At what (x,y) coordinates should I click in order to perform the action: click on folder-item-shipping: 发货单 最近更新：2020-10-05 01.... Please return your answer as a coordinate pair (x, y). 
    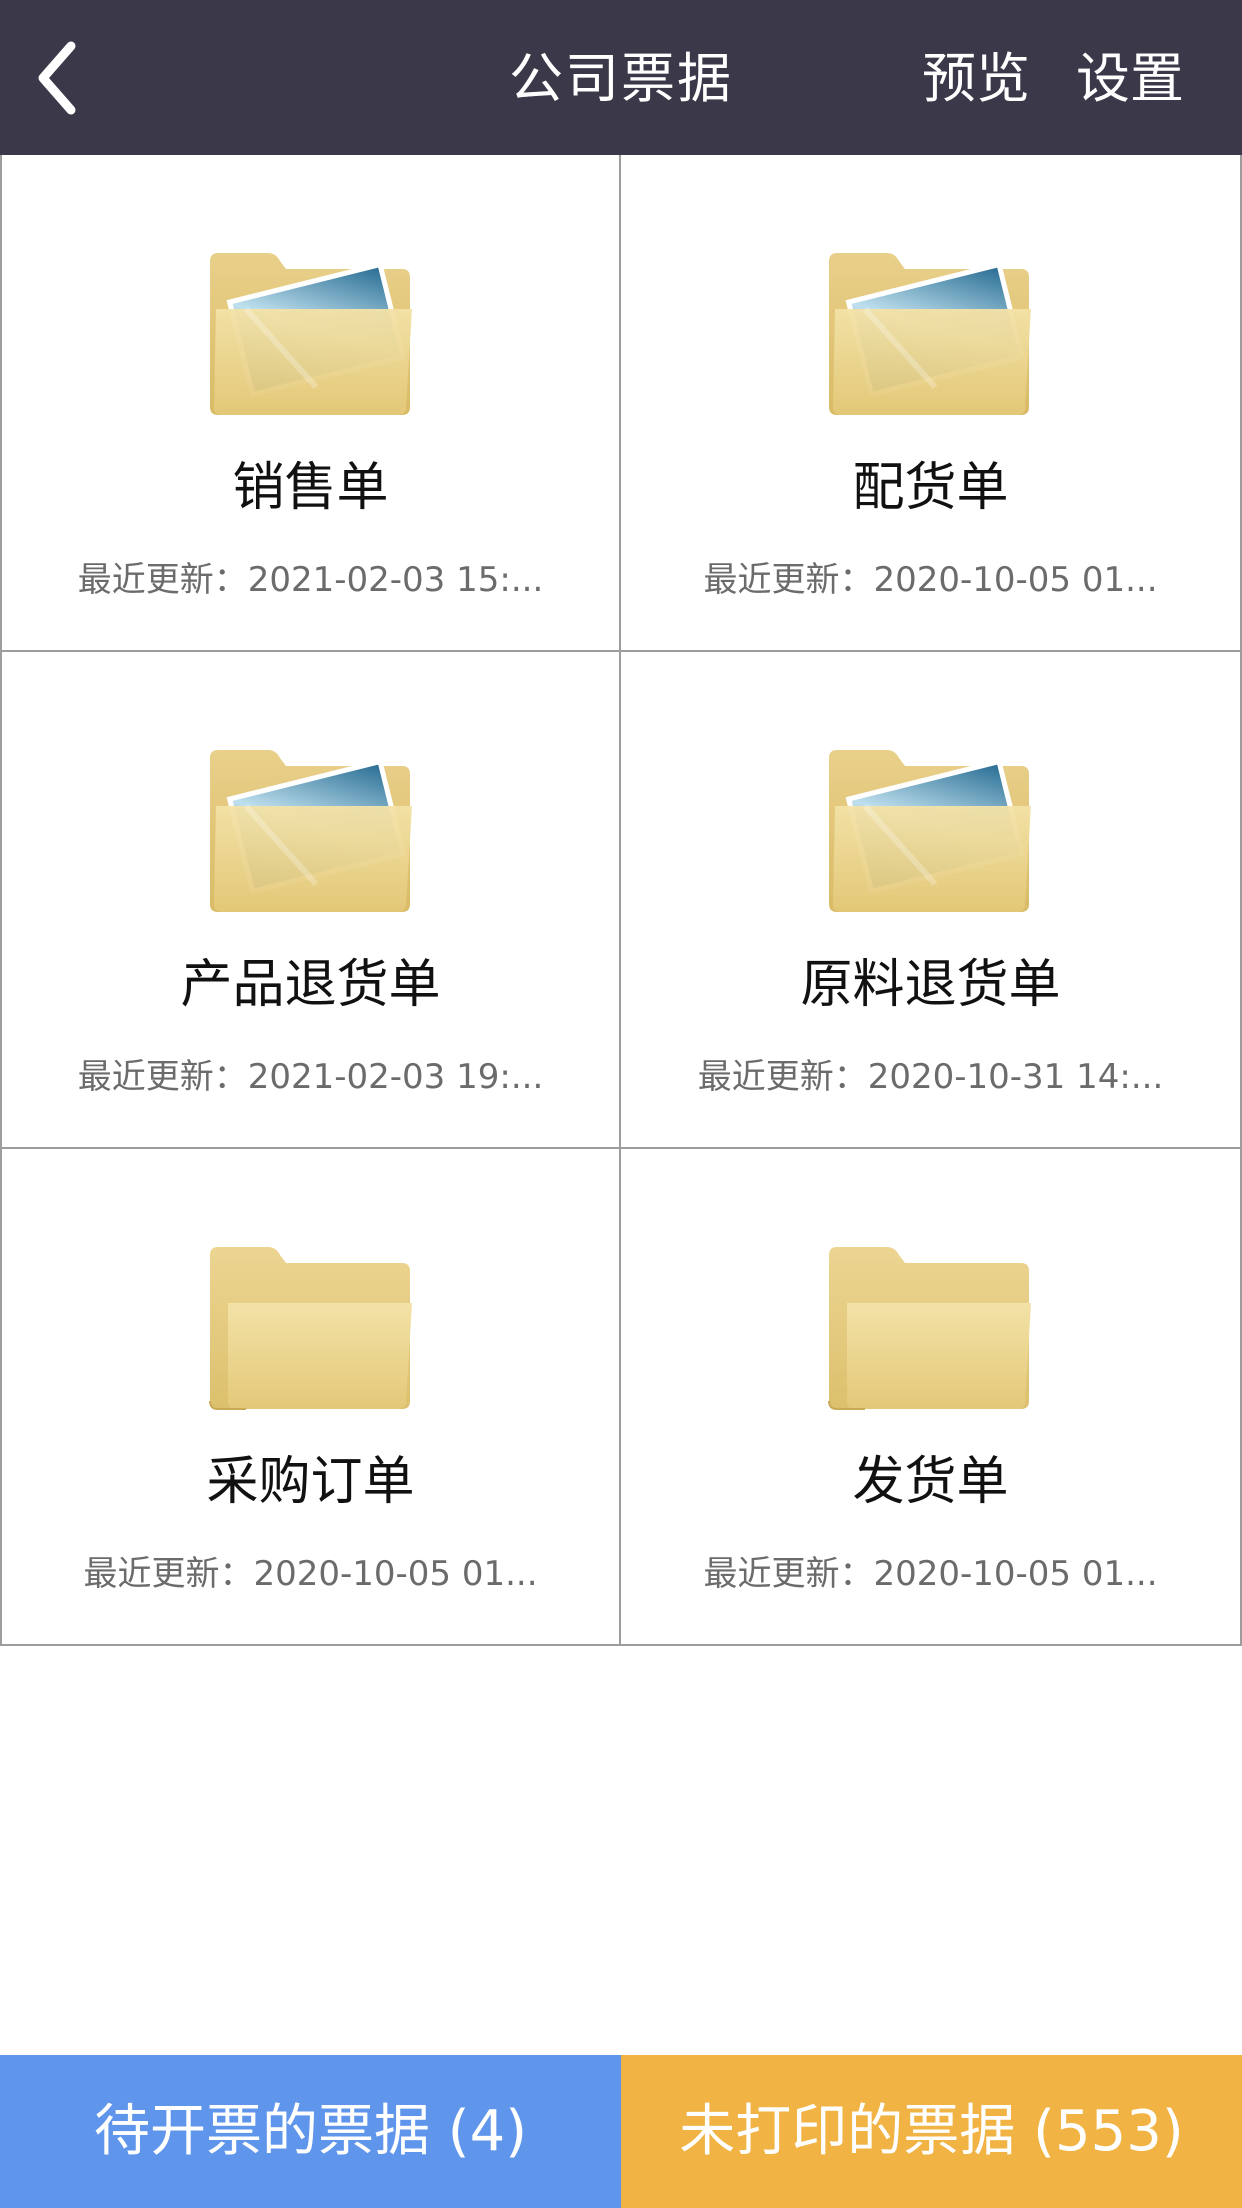
    Looking at the image, I should click on (931, 1397).